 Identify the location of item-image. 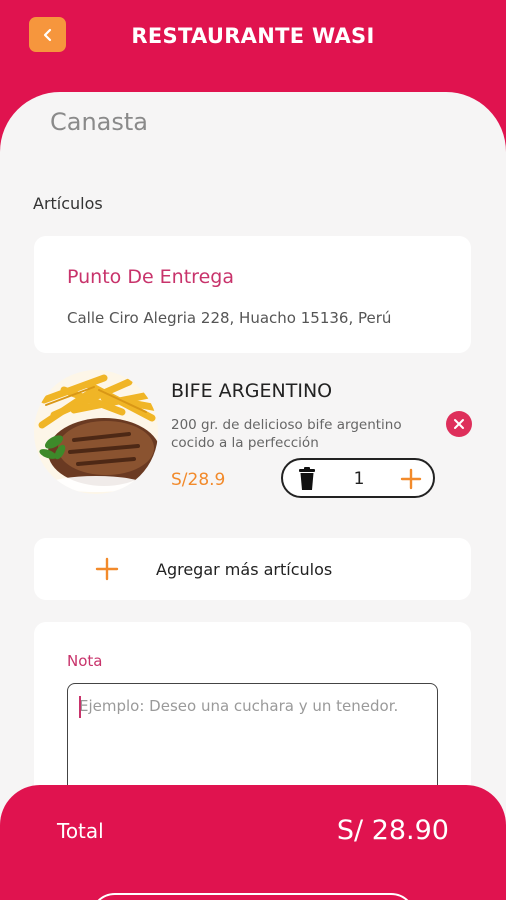
(96, 432).